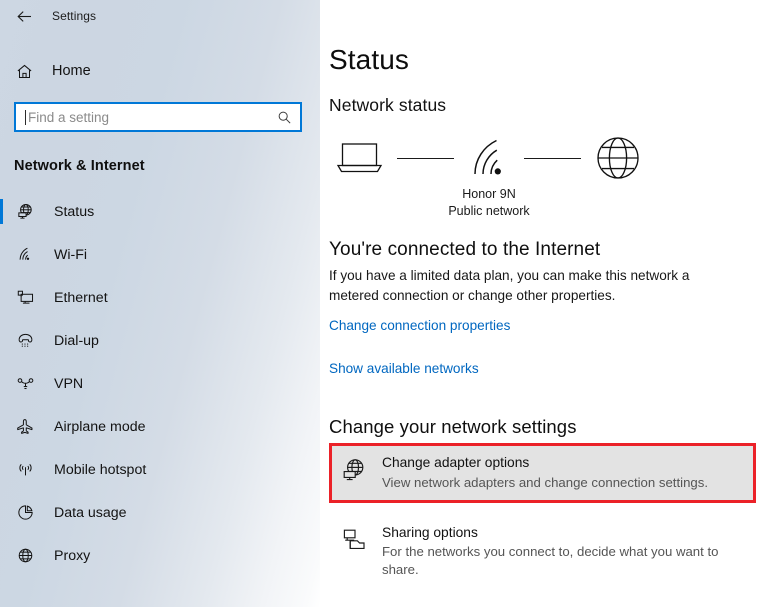 Image resolution: width=778 pixels, height=607 pixels. I want to click on hotspot-icon, so click(25, 470).